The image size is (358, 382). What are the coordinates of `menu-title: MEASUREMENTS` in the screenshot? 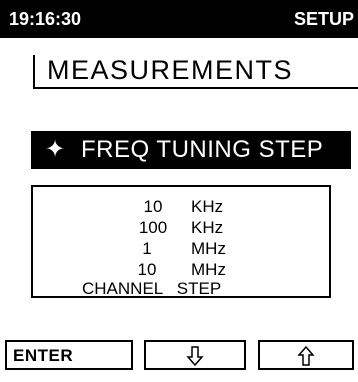 It's located at (170, 70).